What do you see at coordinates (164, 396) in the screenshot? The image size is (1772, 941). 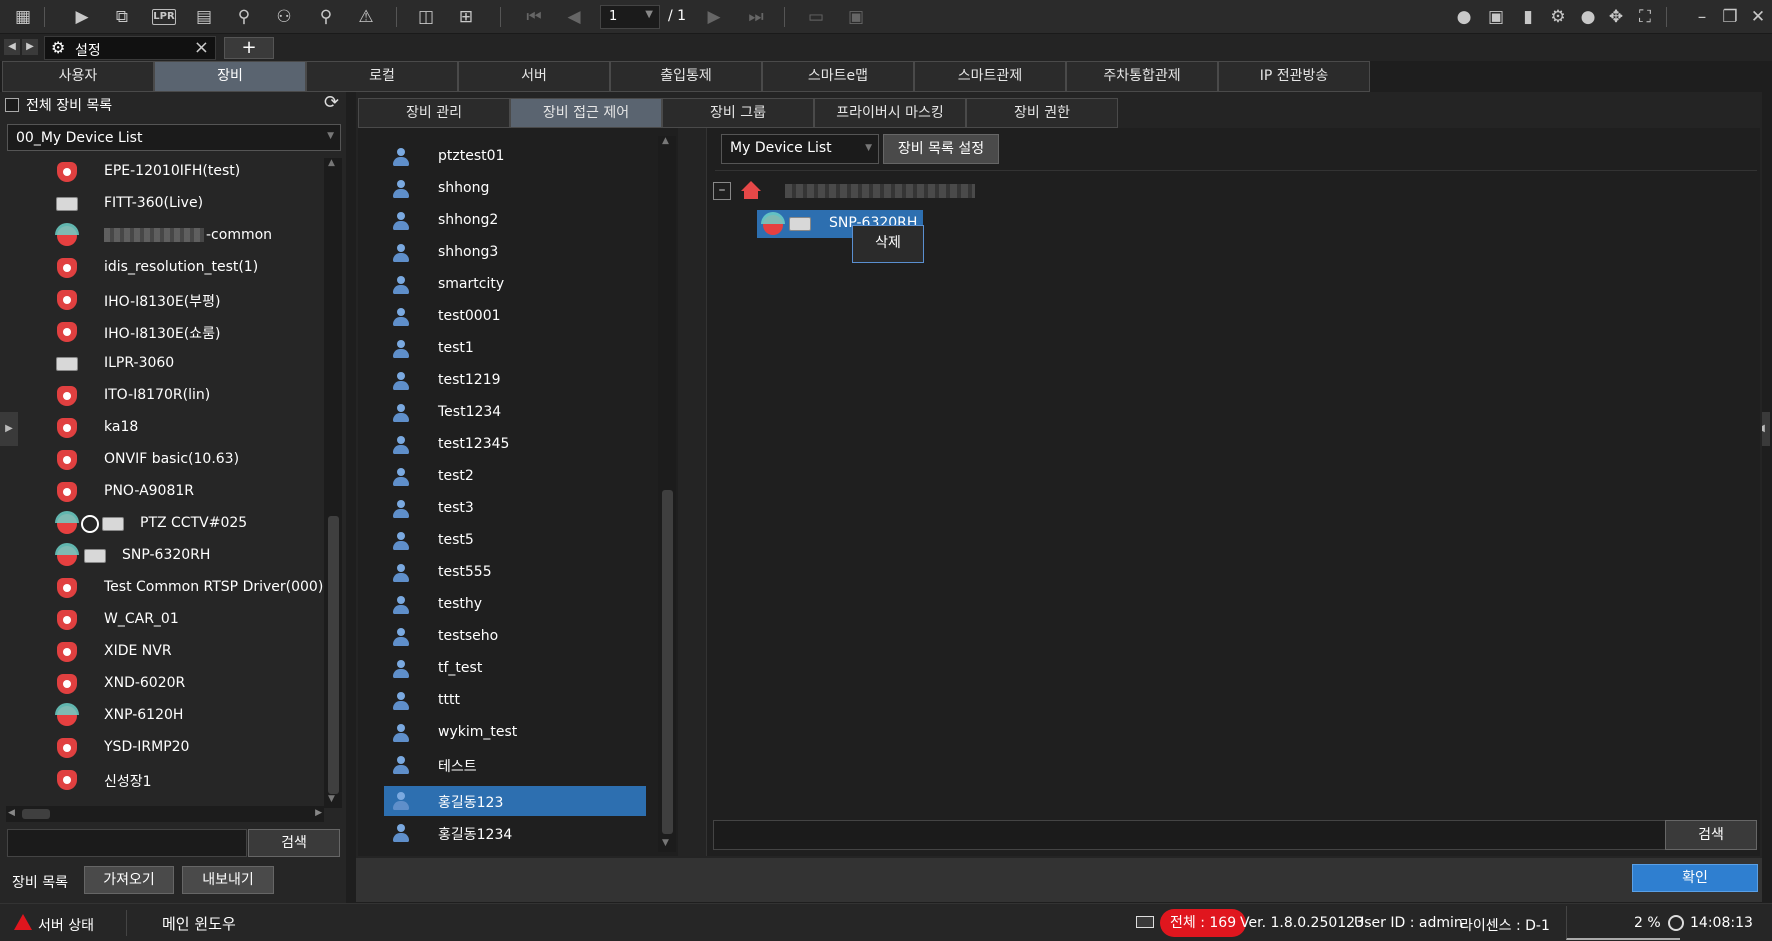 I see `list-item: ITO-I8170R(lin)` at bounding box center [164, 396].